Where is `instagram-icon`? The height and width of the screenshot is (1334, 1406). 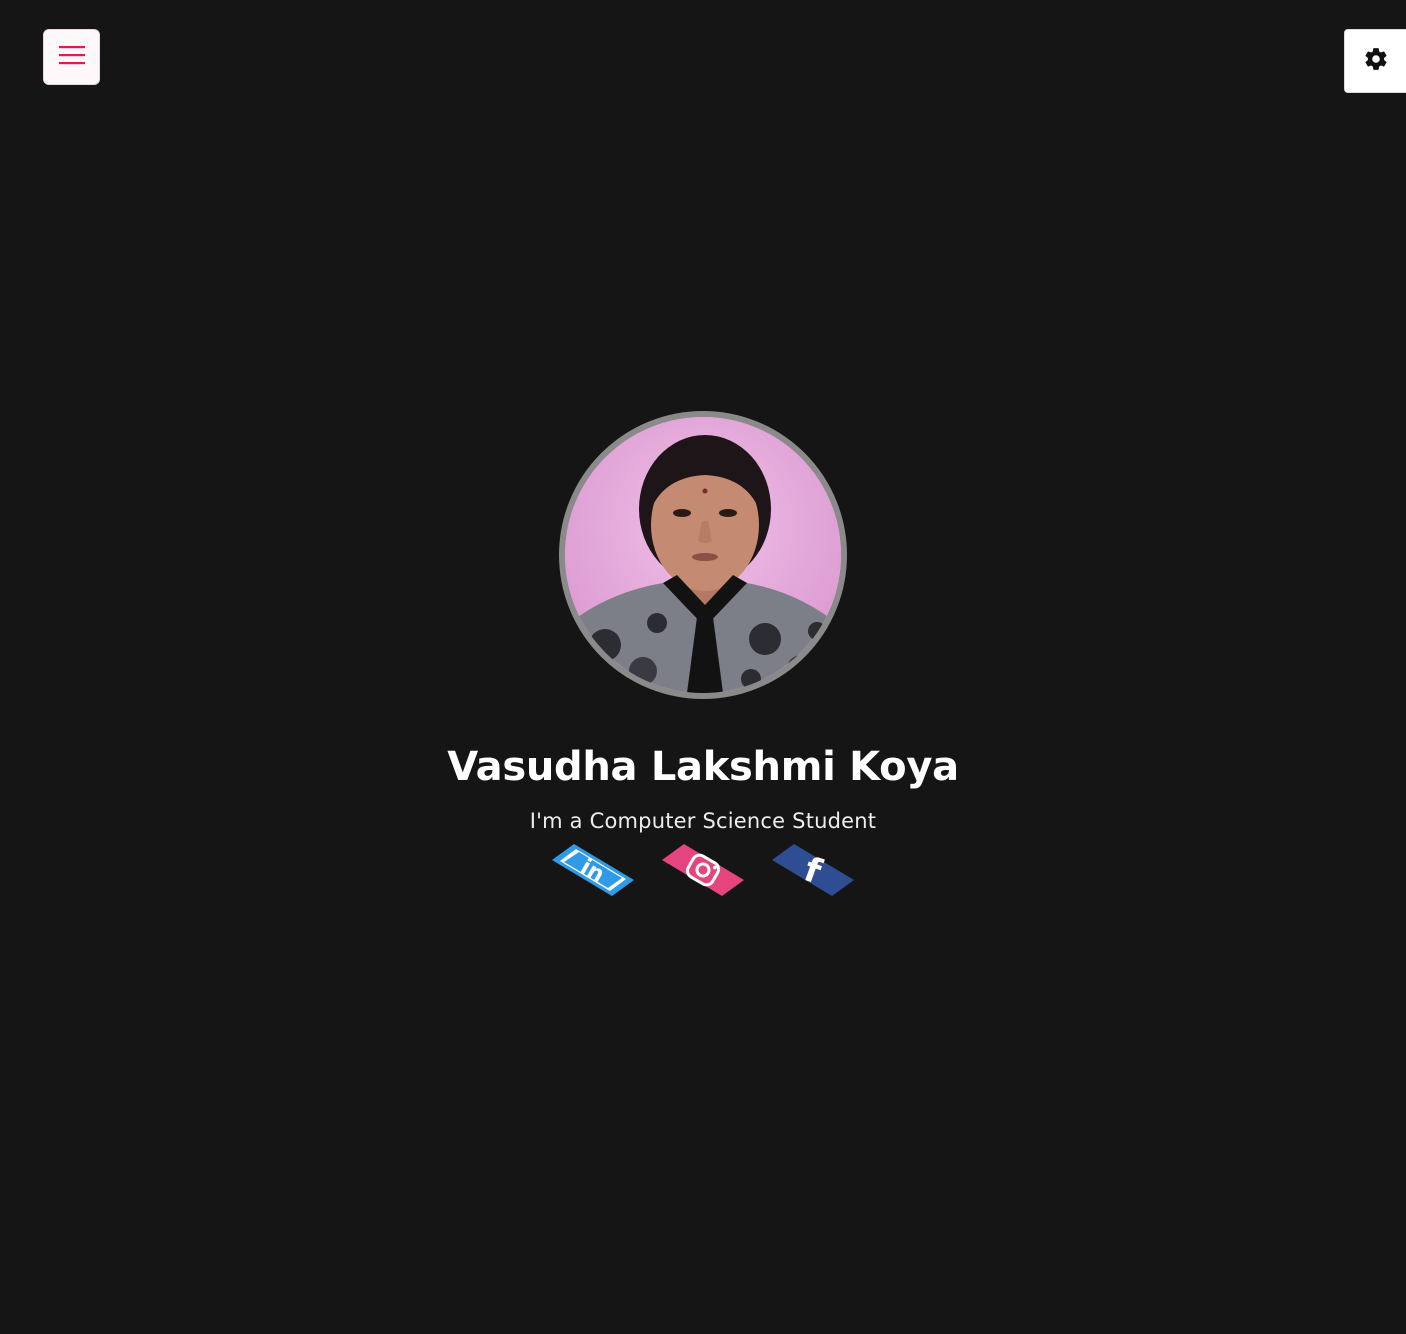
instagram-icon is located at coordinates (703, 872).